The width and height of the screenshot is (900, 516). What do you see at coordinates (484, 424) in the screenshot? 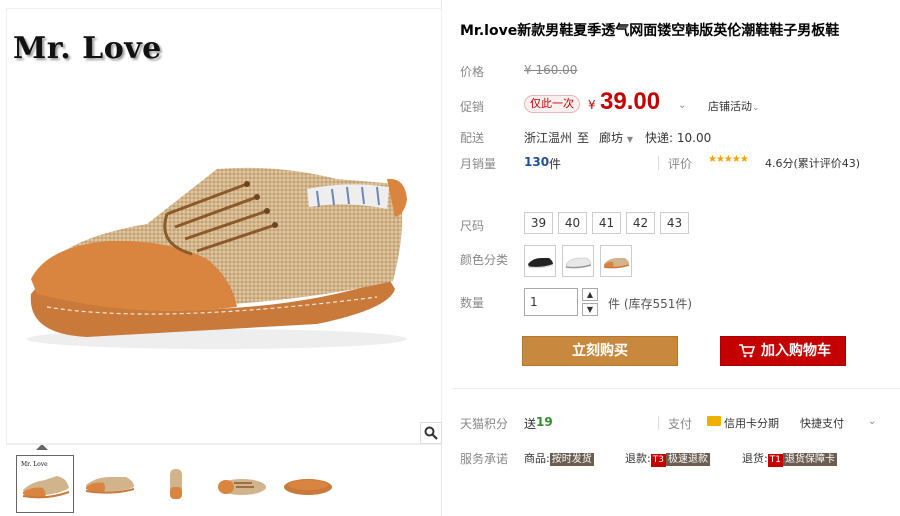
I see `points-label: 天猫积分` at bounding box center [484, 424].